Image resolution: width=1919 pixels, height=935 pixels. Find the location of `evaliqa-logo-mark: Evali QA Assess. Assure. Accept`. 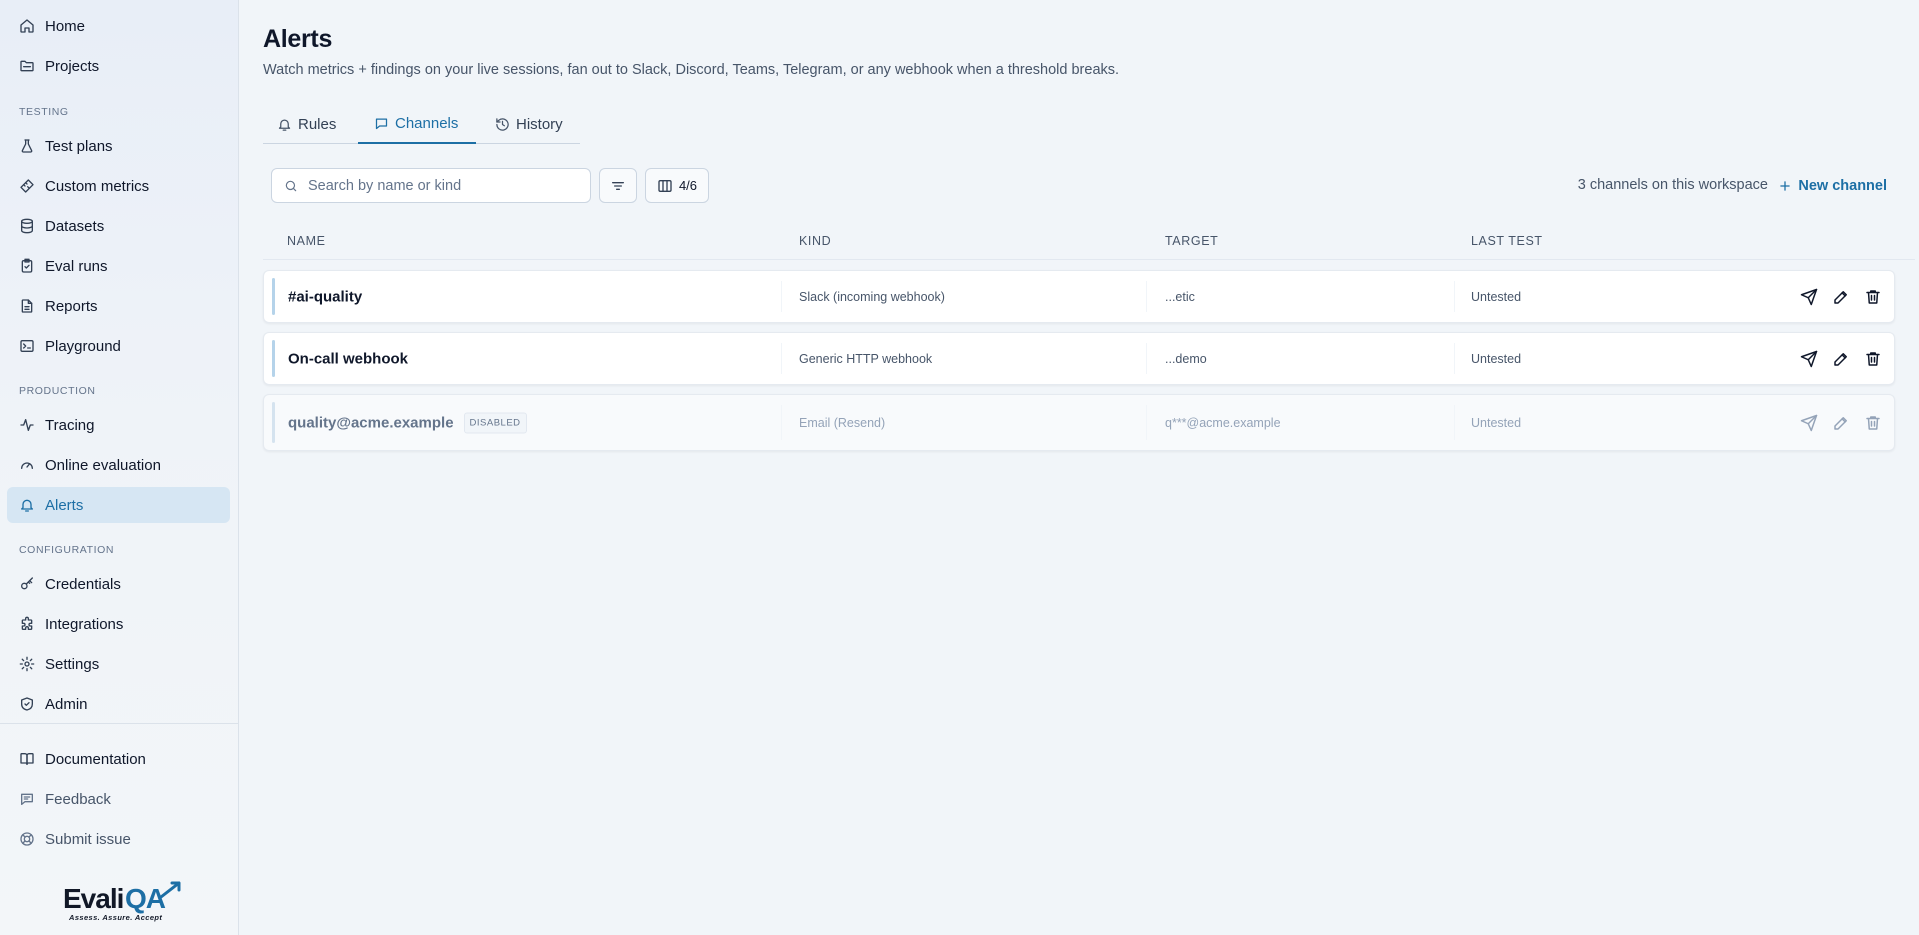

evaliqa-logo-mark: Evali QA Assess. Assure. Accept is located at coordinates (122, 901).